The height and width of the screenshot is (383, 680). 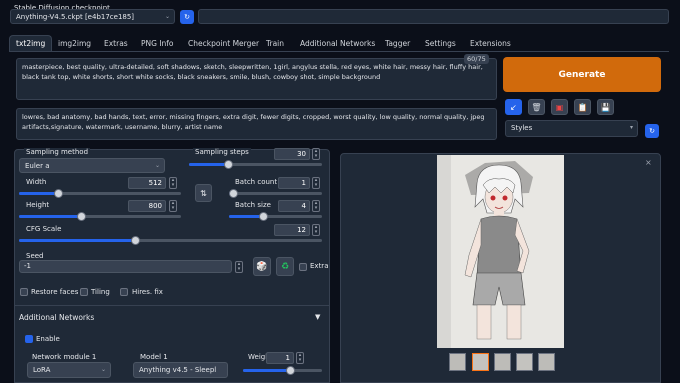 I want to click on width-slider, so click(x=100, y=193).